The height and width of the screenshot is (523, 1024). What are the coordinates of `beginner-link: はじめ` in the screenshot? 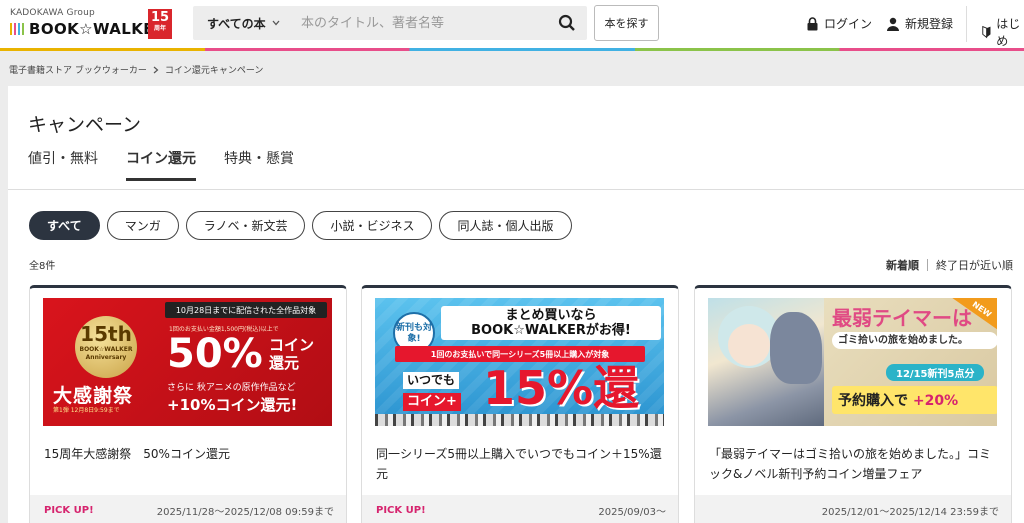 It's located at (1003, 32).